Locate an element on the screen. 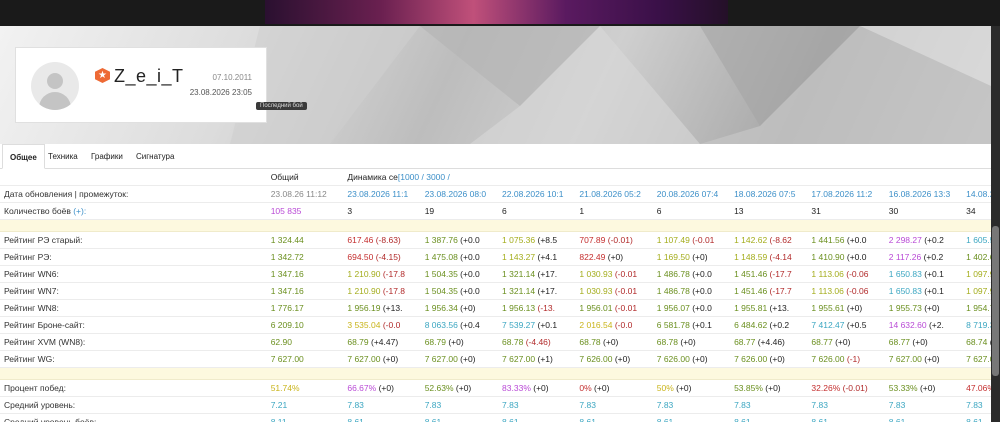 The image size is (1000, 422). cell-delta: (-8.62 is located at coordinates (779, 240).